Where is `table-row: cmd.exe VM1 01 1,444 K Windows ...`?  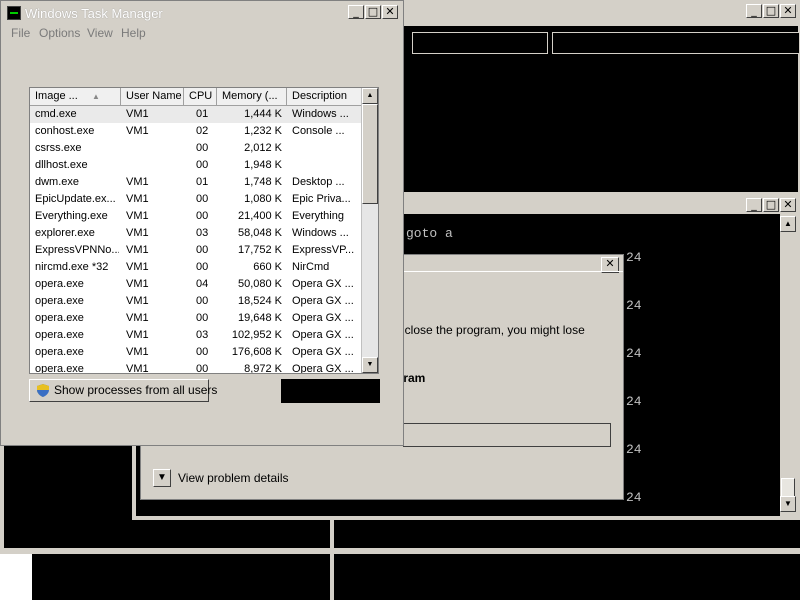 table-row: cmd.exe VM1 01 1,444 K Windows ... is located at coordinates (196, 114).